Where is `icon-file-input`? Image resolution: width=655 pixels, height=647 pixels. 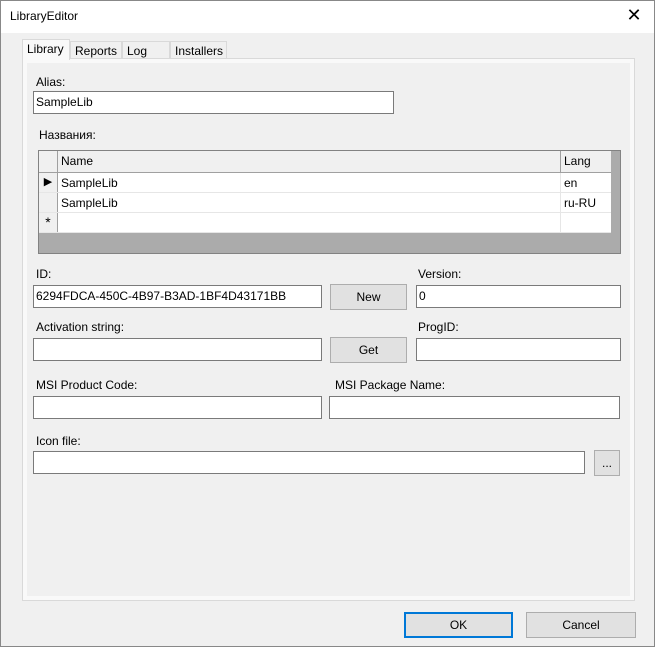
icon-file-input is located at coordinates (309, 462).